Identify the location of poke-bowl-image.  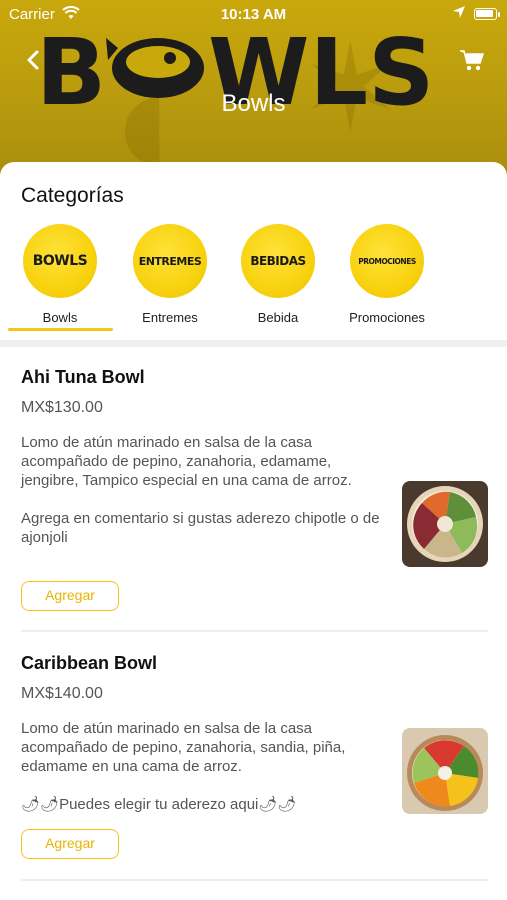
(445, 524).